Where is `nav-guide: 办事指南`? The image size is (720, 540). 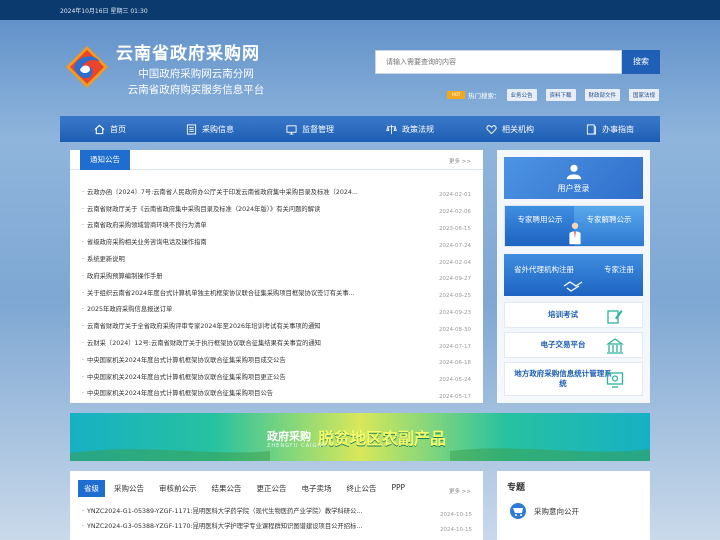
nav-guide: 办事指南 is located at coordinates (610, 129).